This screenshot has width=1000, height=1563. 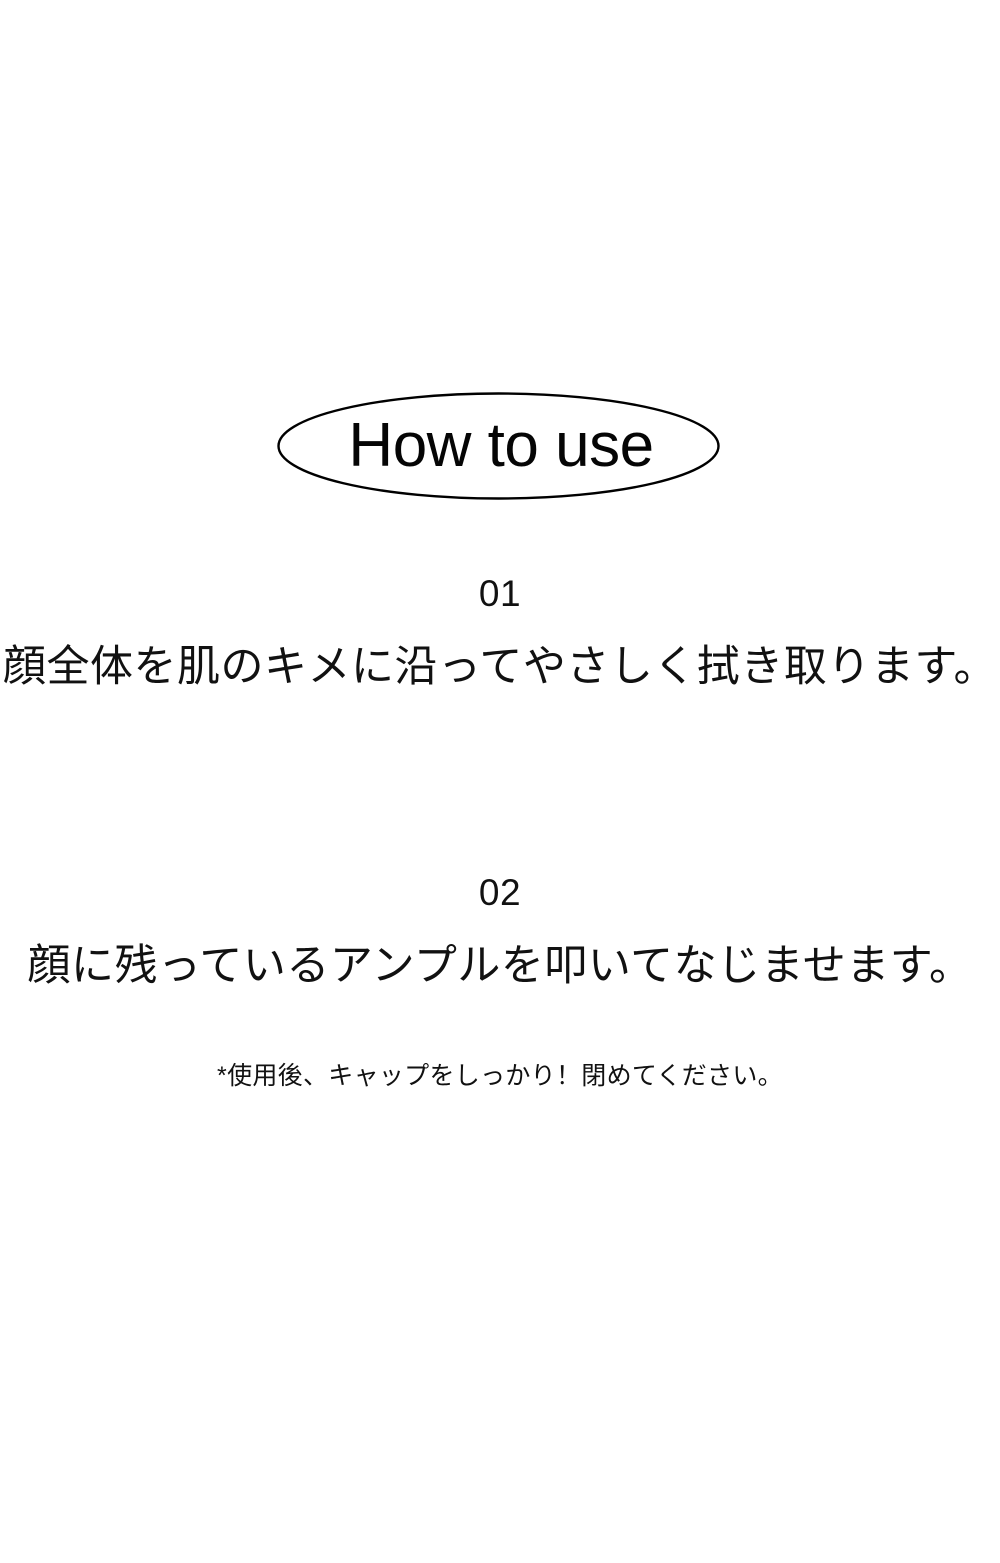 I want to click on step-number: 02, so click(x=500, y=892).